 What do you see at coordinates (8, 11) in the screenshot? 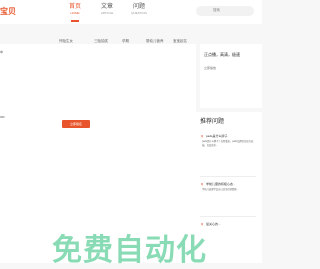
I see `site-logo: 宝贝` at bounding box center [8, 11].